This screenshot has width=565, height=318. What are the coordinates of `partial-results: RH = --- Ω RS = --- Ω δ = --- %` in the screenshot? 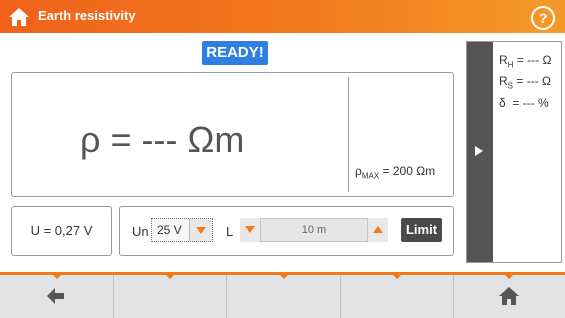 It's located at (525, 81).